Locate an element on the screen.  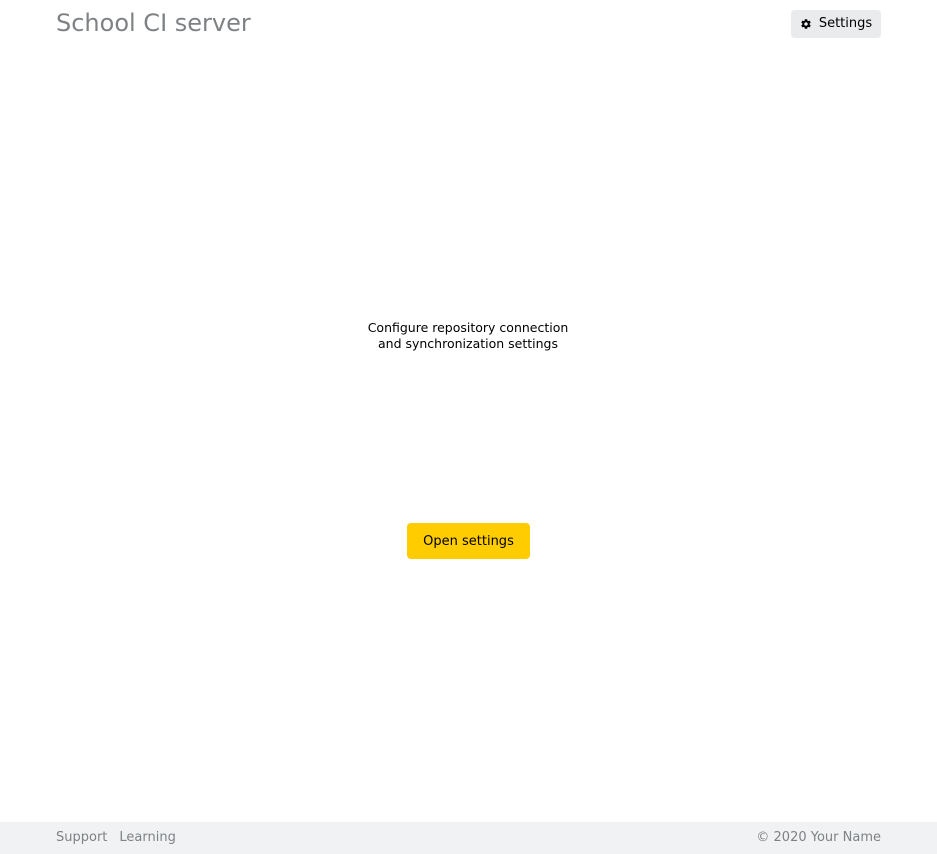
learning-link: Learning is located at coordinates (147, 838).